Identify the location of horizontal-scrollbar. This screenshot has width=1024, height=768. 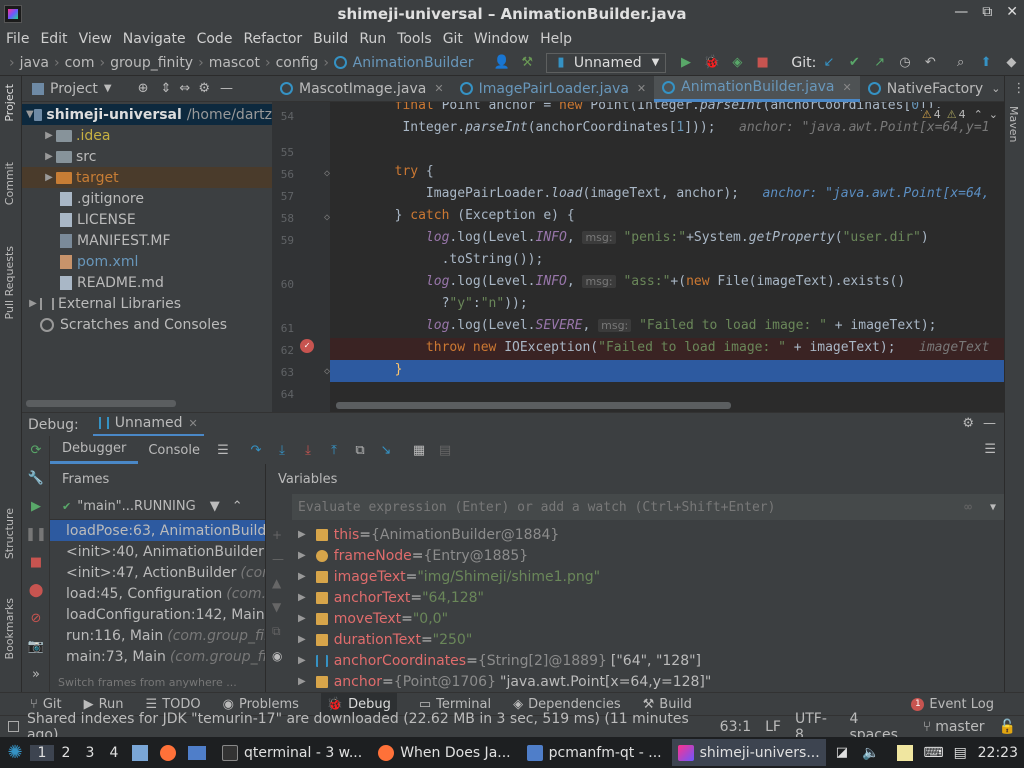
(101, 403).